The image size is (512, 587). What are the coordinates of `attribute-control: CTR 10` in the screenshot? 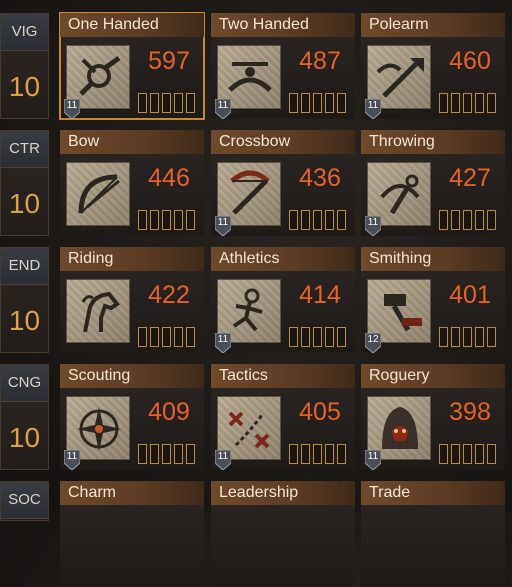 It's located at (24, 183).